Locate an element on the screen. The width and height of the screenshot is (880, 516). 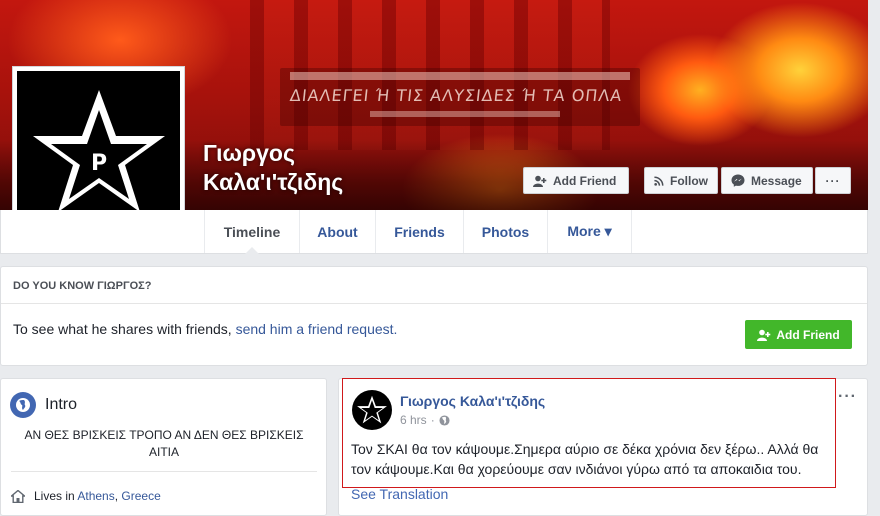
cover-banner-text: ΔΙΑΛΕΓΕΙ Ή ΤΙΣ ΑΛΥΣΙΔΕΣ Ή ΤΑ ΟΠΛΑ is located at coordinates (456, 95).